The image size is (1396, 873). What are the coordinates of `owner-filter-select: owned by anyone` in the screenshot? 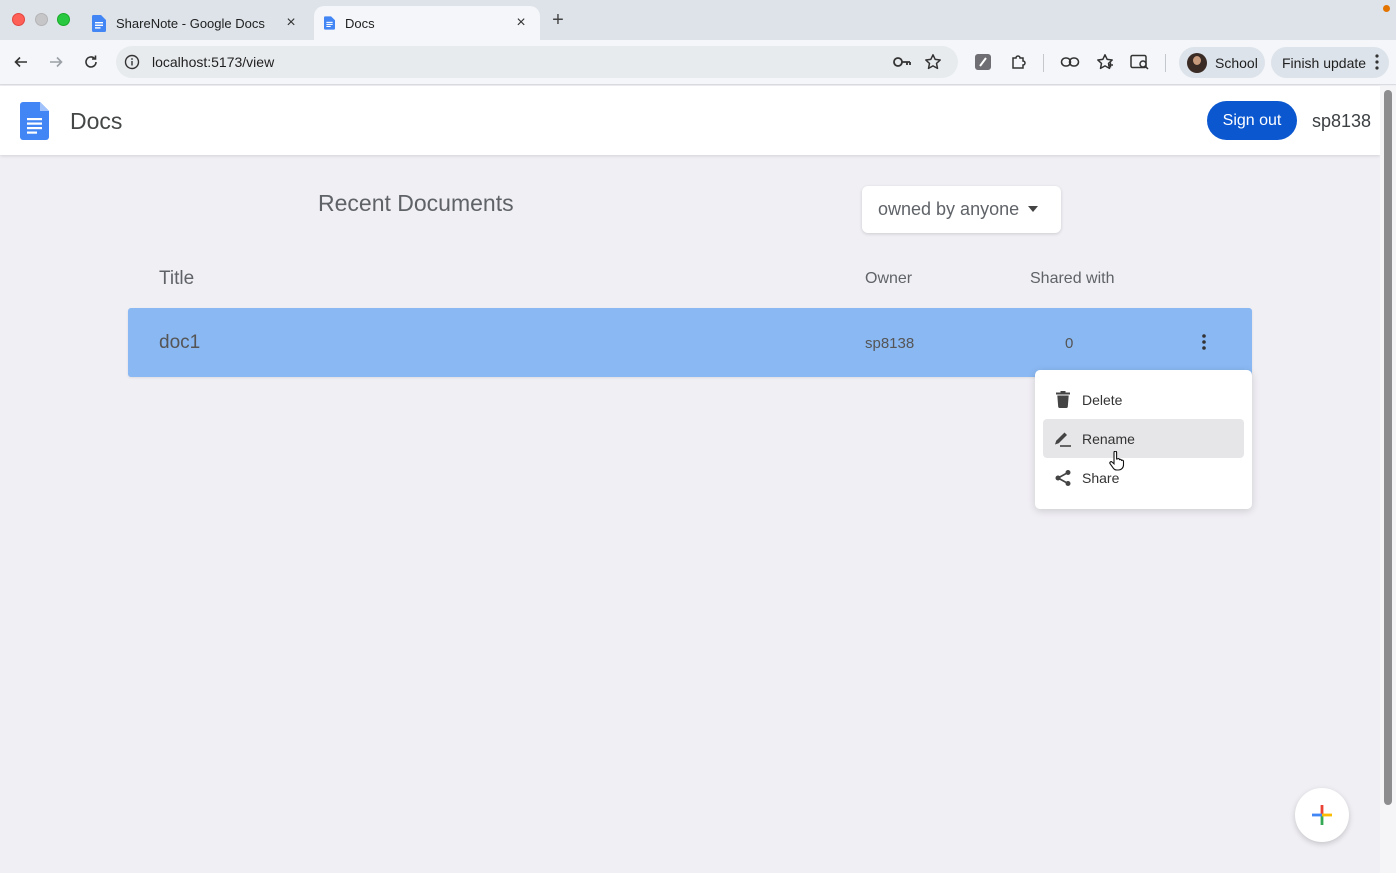 It's located at (961, 209).